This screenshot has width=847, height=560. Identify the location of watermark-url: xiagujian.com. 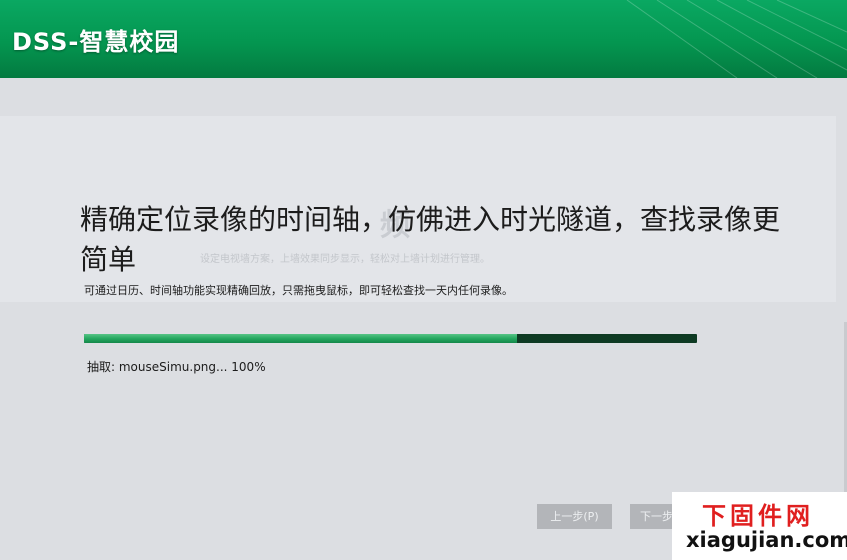
(766, 540).